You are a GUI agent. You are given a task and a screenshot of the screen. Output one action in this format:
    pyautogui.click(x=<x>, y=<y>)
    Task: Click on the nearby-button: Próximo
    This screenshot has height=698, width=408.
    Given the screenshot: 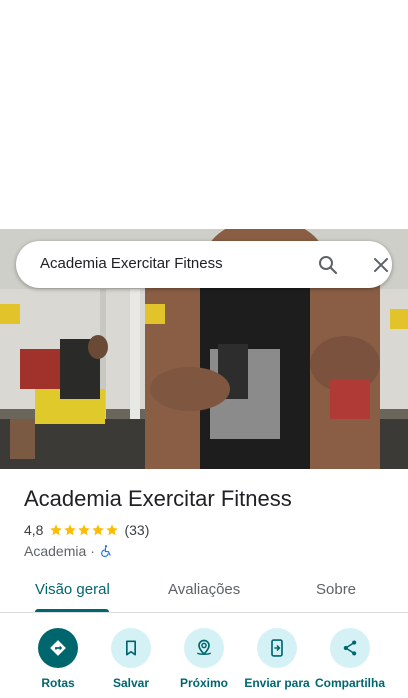 What is the action you would take?
    pyautogui.click(x=204, y=659)
    